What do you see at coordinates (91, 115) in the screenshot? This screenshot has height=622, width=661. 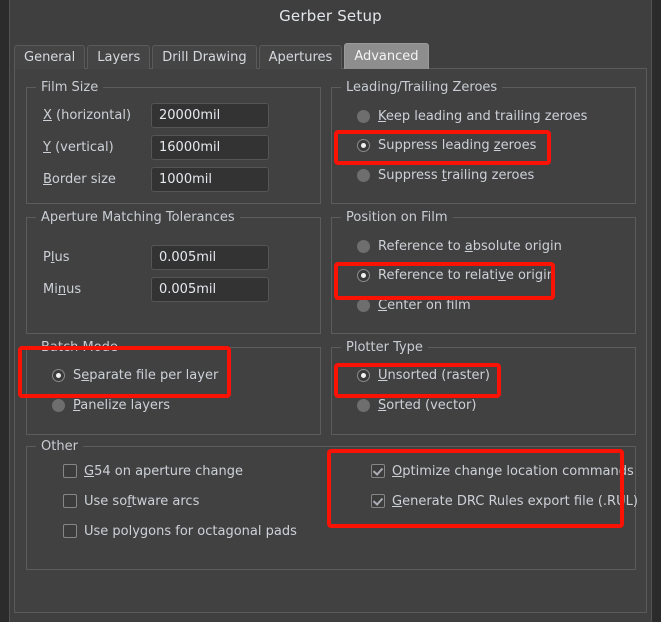 I see `label-film-x-text: (horizontal)` at bounding box center [91, 115].